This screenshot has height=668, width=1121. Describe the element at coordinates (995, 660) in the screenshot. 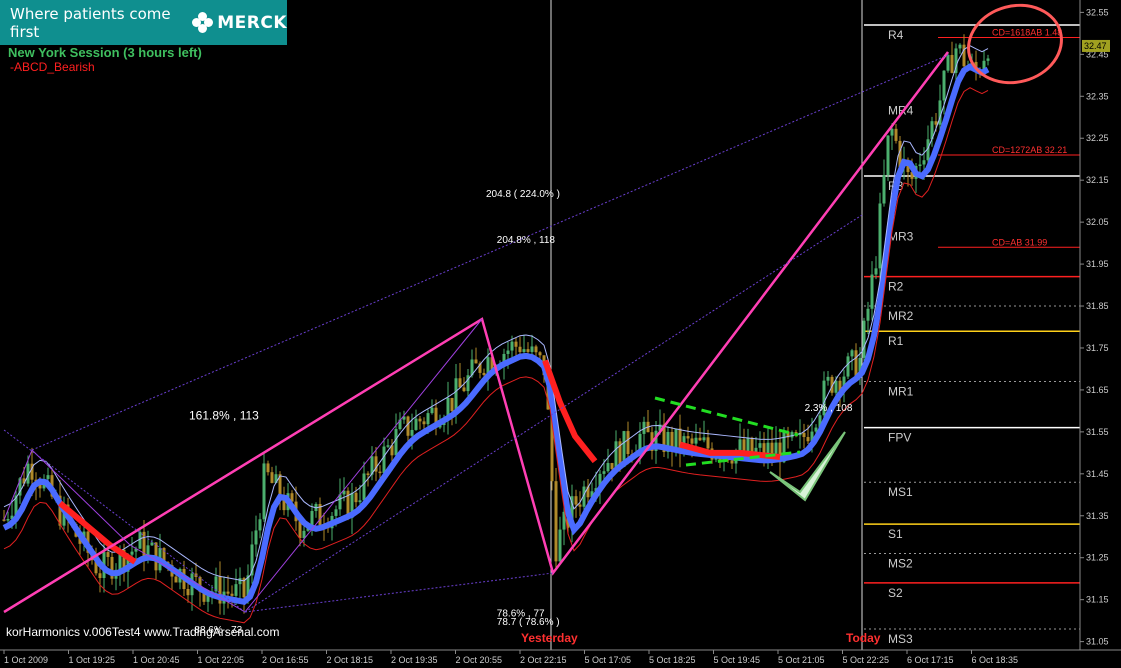

I see `x-tick-label: 6 Oct 18:35` at that location.